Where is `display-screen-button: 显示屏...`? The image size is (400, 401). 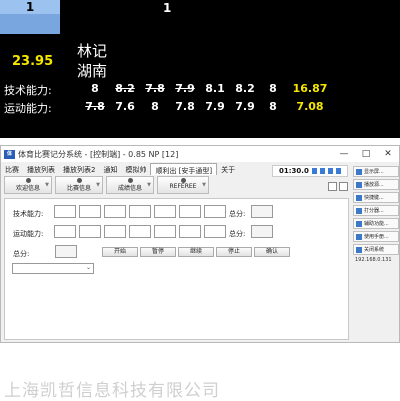 display-screen-button: 显示屏... is located at coordinates (376, 171).